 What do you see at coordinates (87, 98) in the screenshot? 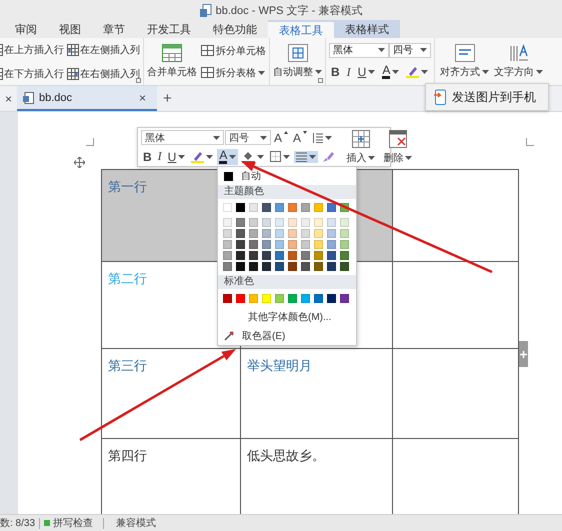
I see `document-tab: bb.doc ×` at bounding box center [87, 98].